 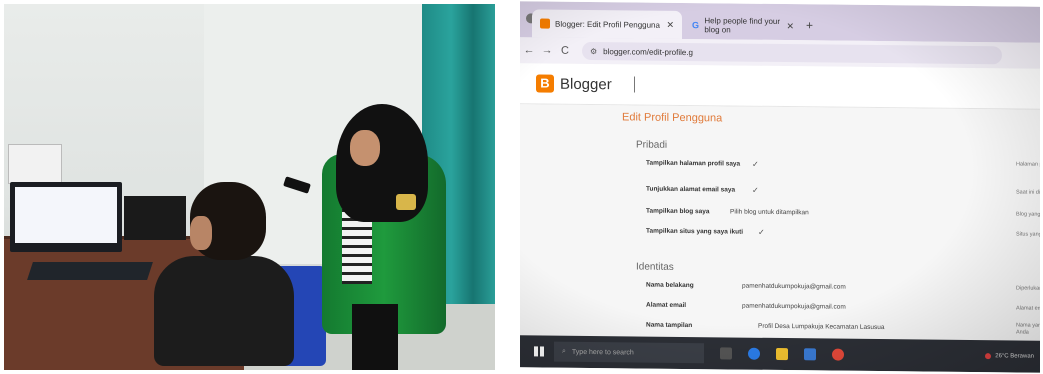 What do you see at coordinates (769, 212) in the screenshot?
I see `choose-blogs-link: Pilih blog untuk ditampilkan` at bounding box center [769, 212].